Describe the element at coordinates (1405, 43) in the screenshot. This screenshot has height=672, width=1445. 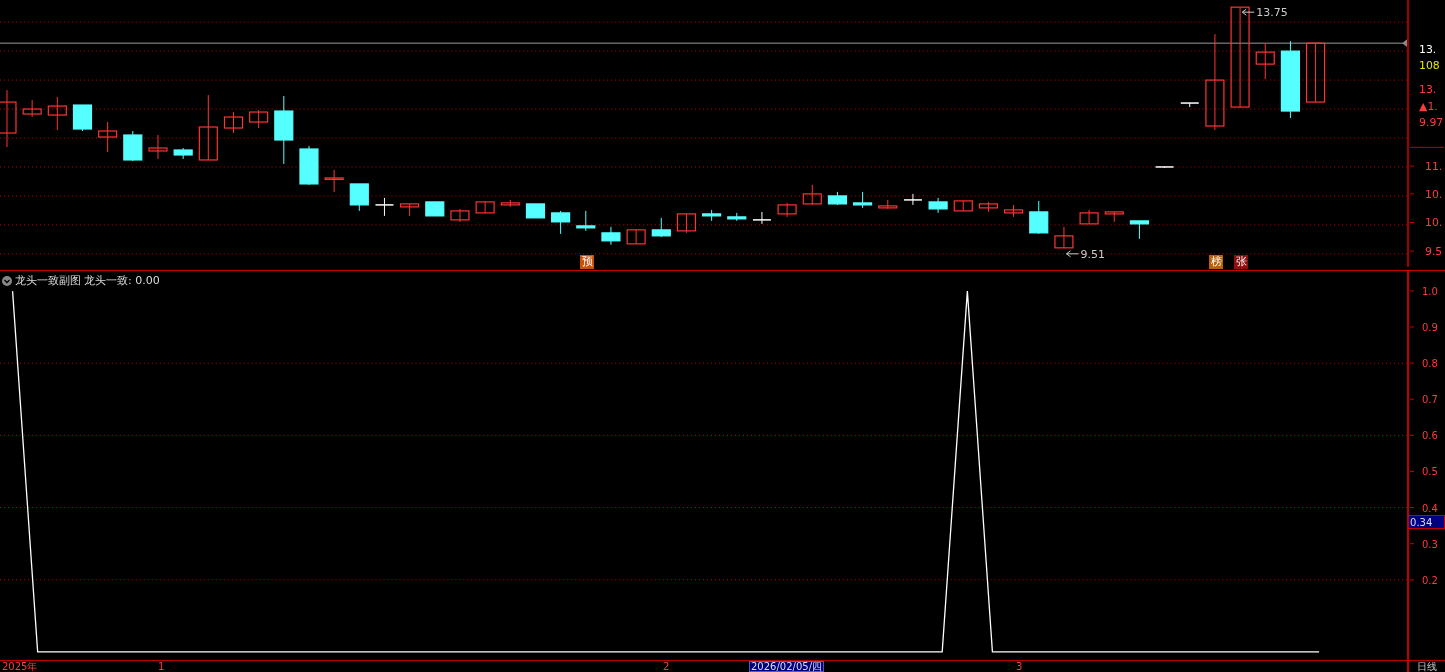
I see `pointer-icon` at that location.